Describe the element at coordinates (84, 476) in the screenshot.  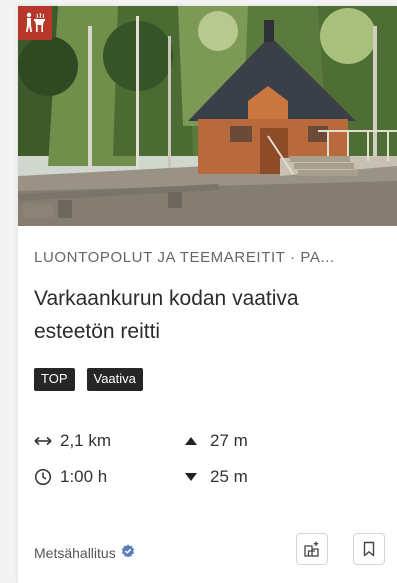
I see `duration-value: 1:00 h` at that location.